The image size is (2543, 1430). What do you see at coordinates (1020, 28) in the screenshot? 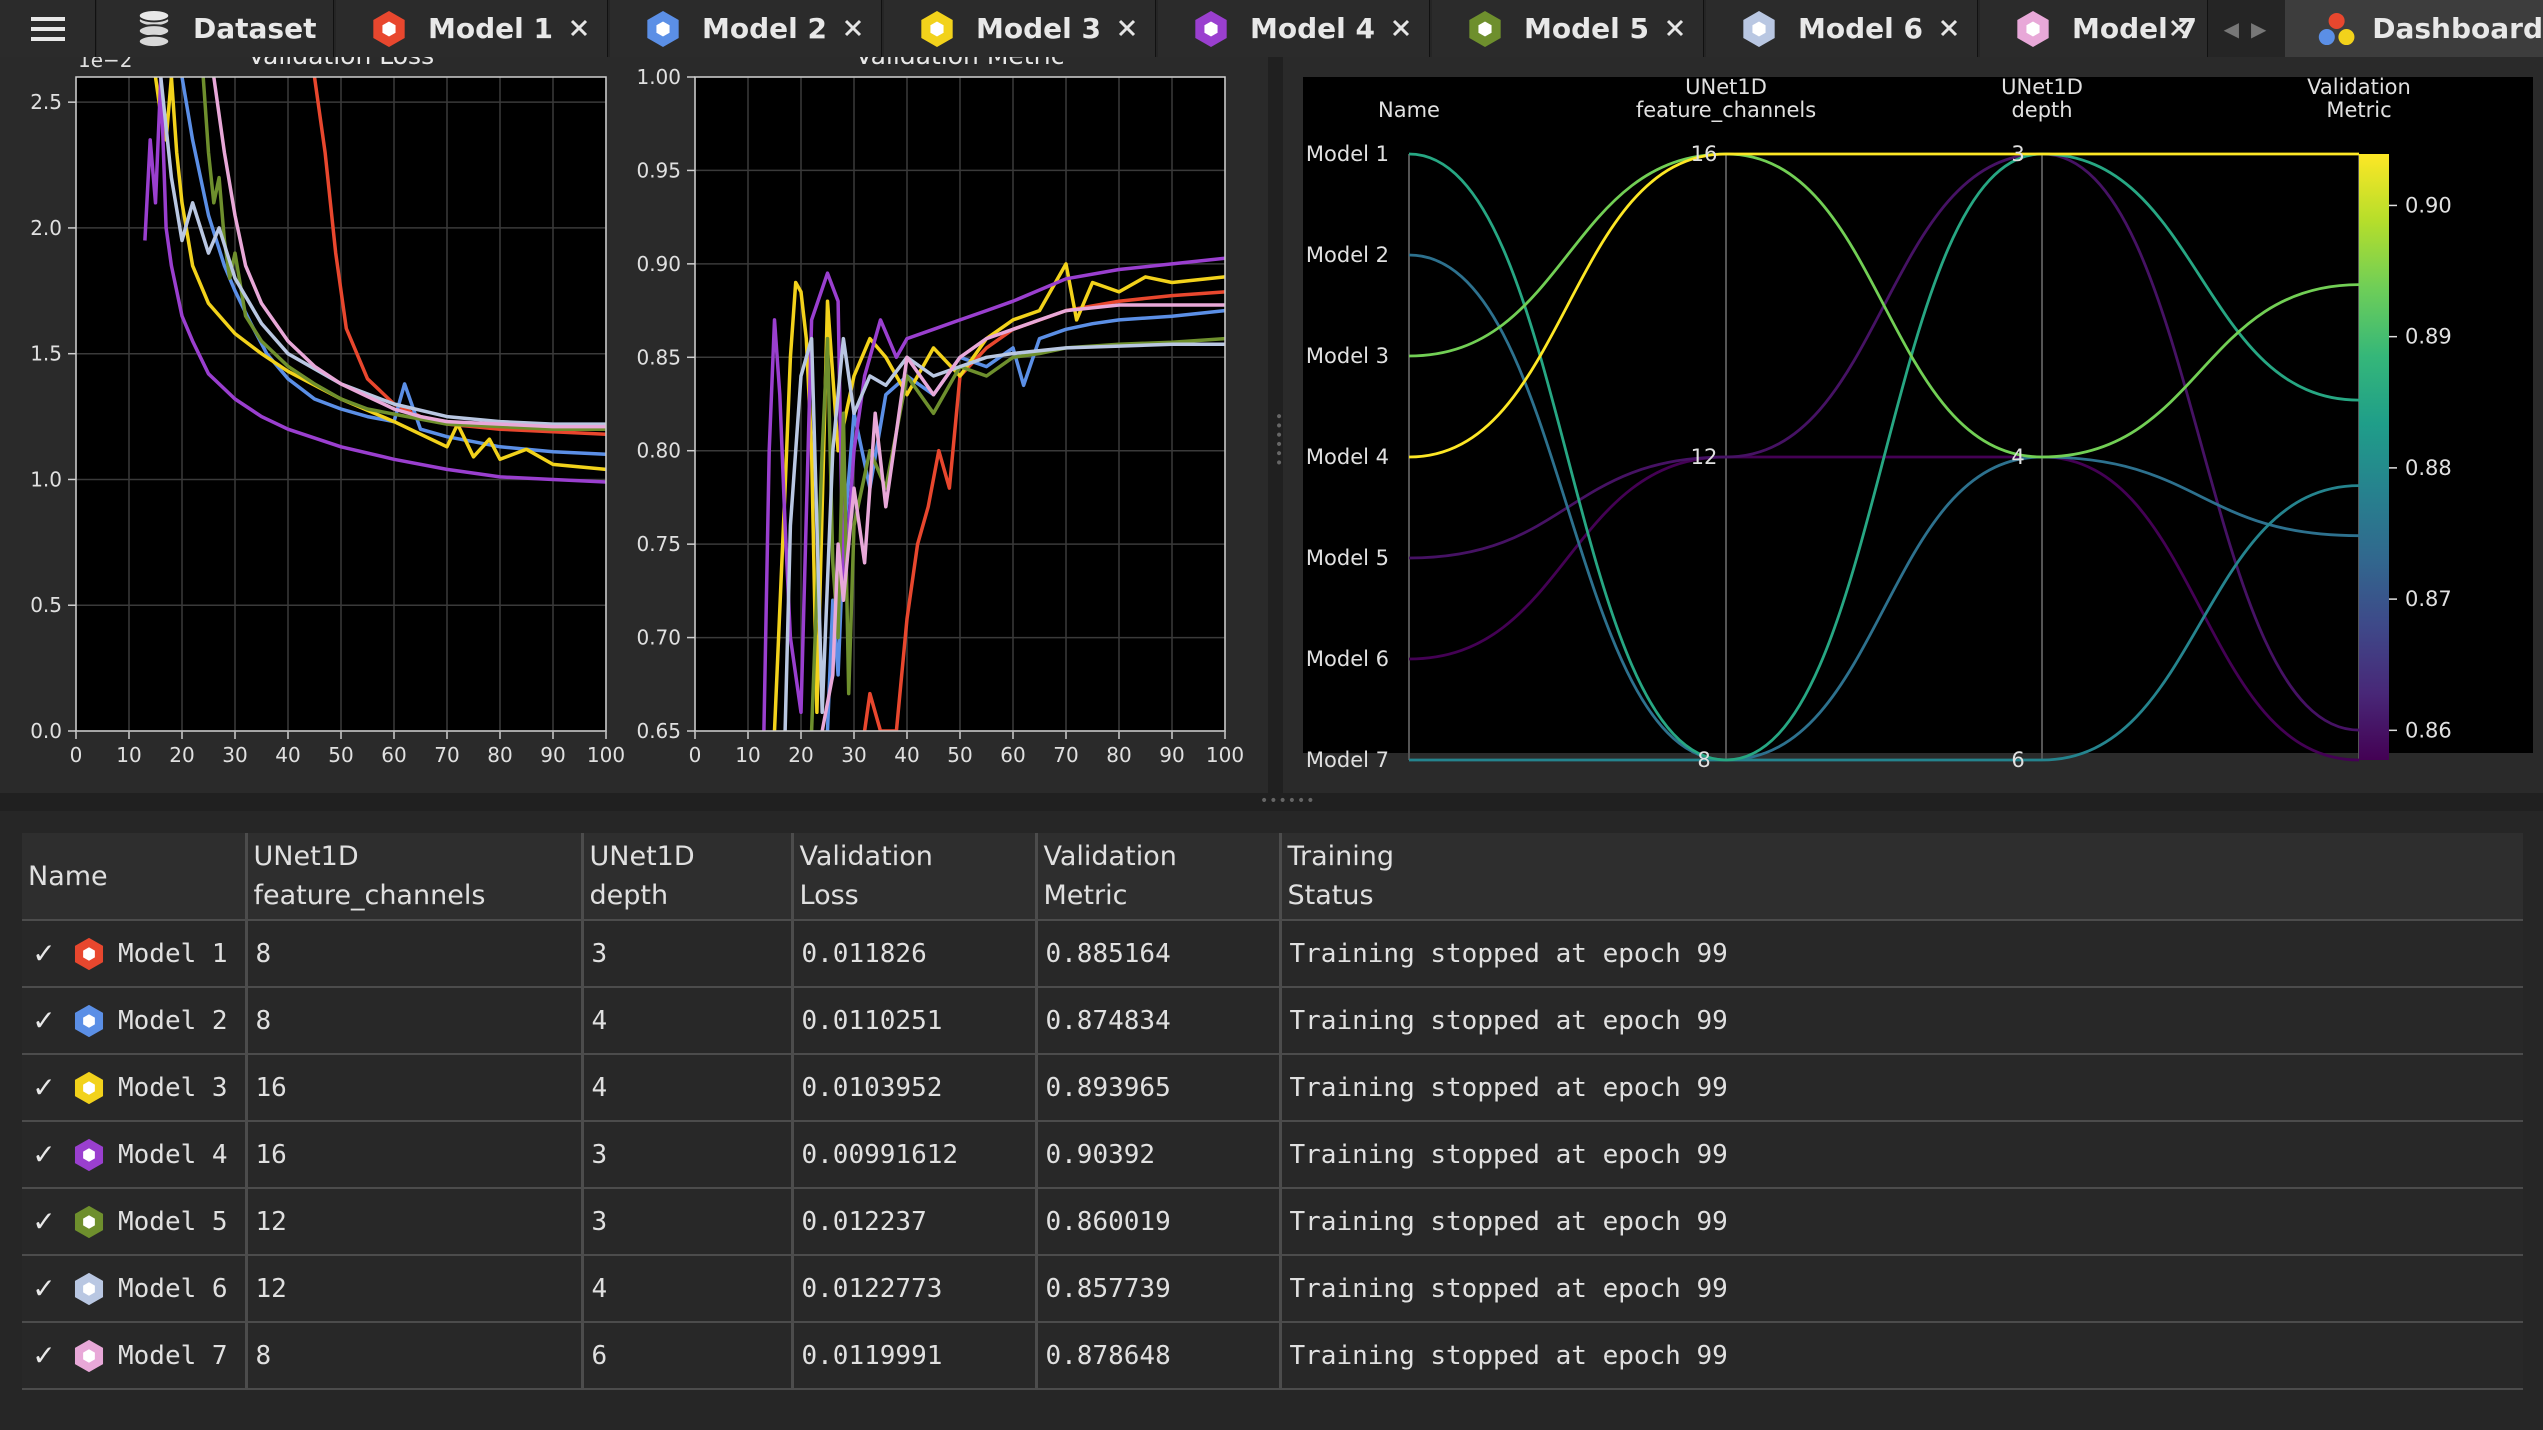
I see `tab-model-3: Model 3` at bounding box center [1020, 28].